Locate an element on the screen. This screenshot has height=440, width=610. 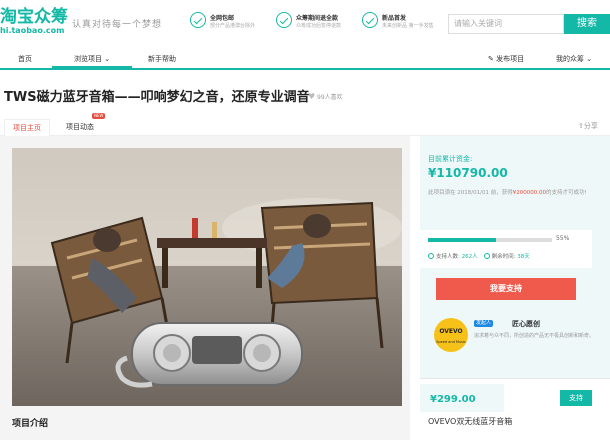
publish-label: 发布项目 is located at coordinates (510, 59).